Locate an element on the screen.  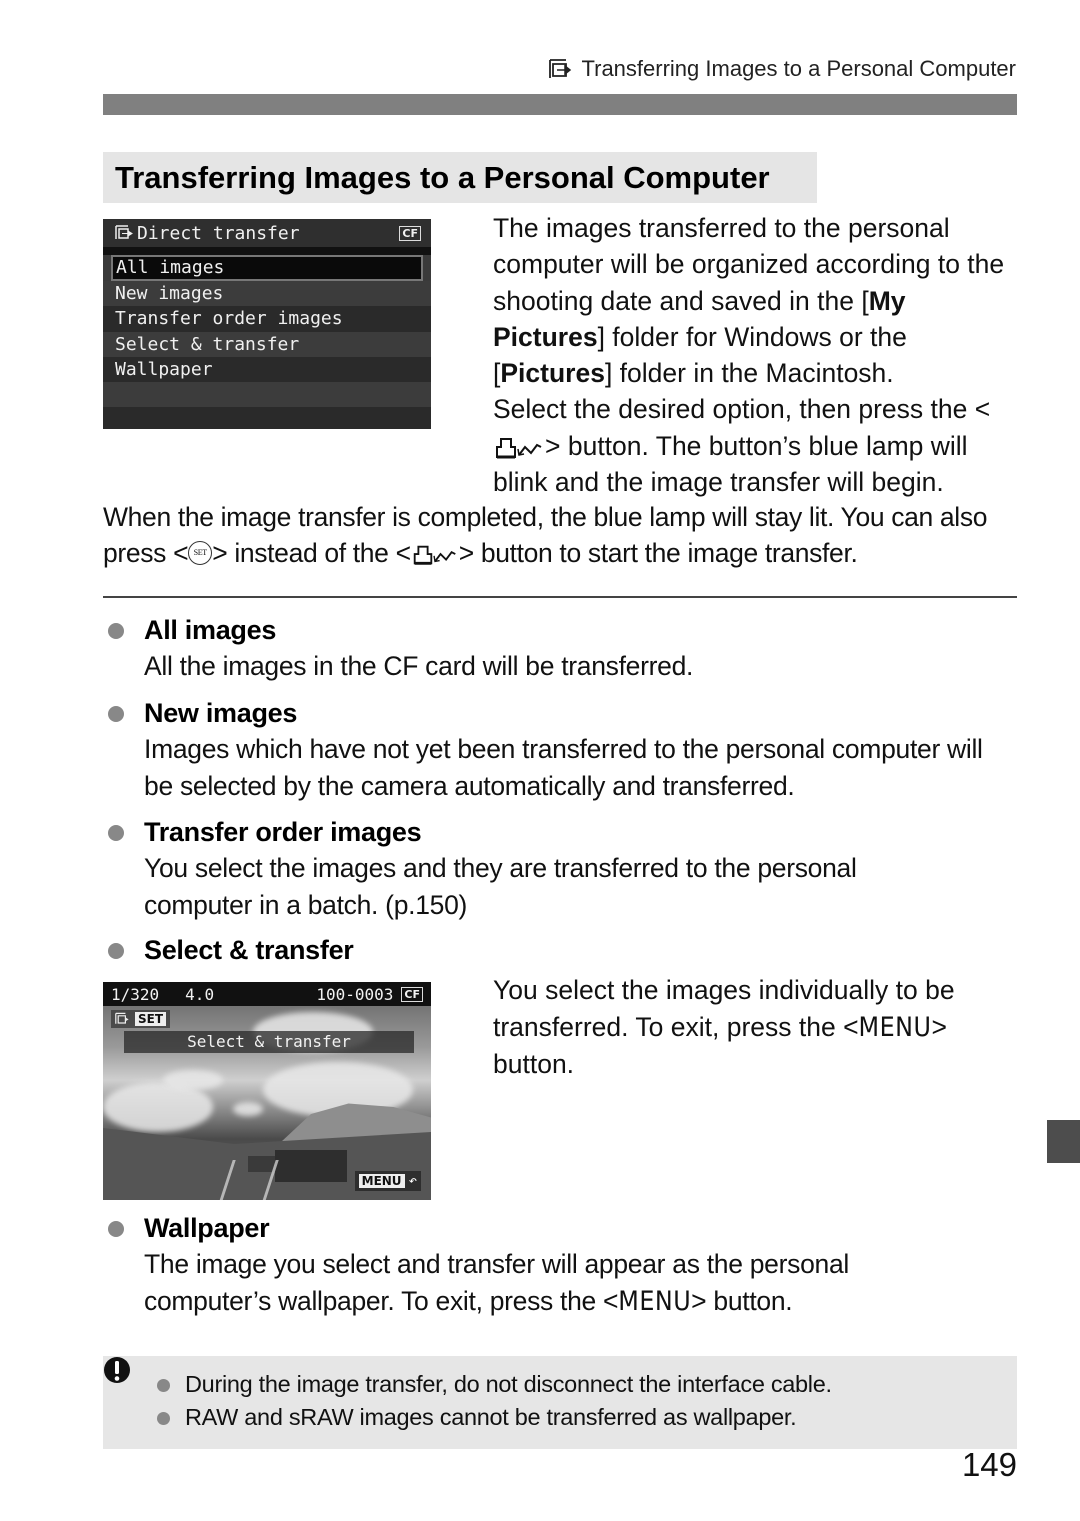
aperture-value: 4.0 is located at coordinates (200, 994).